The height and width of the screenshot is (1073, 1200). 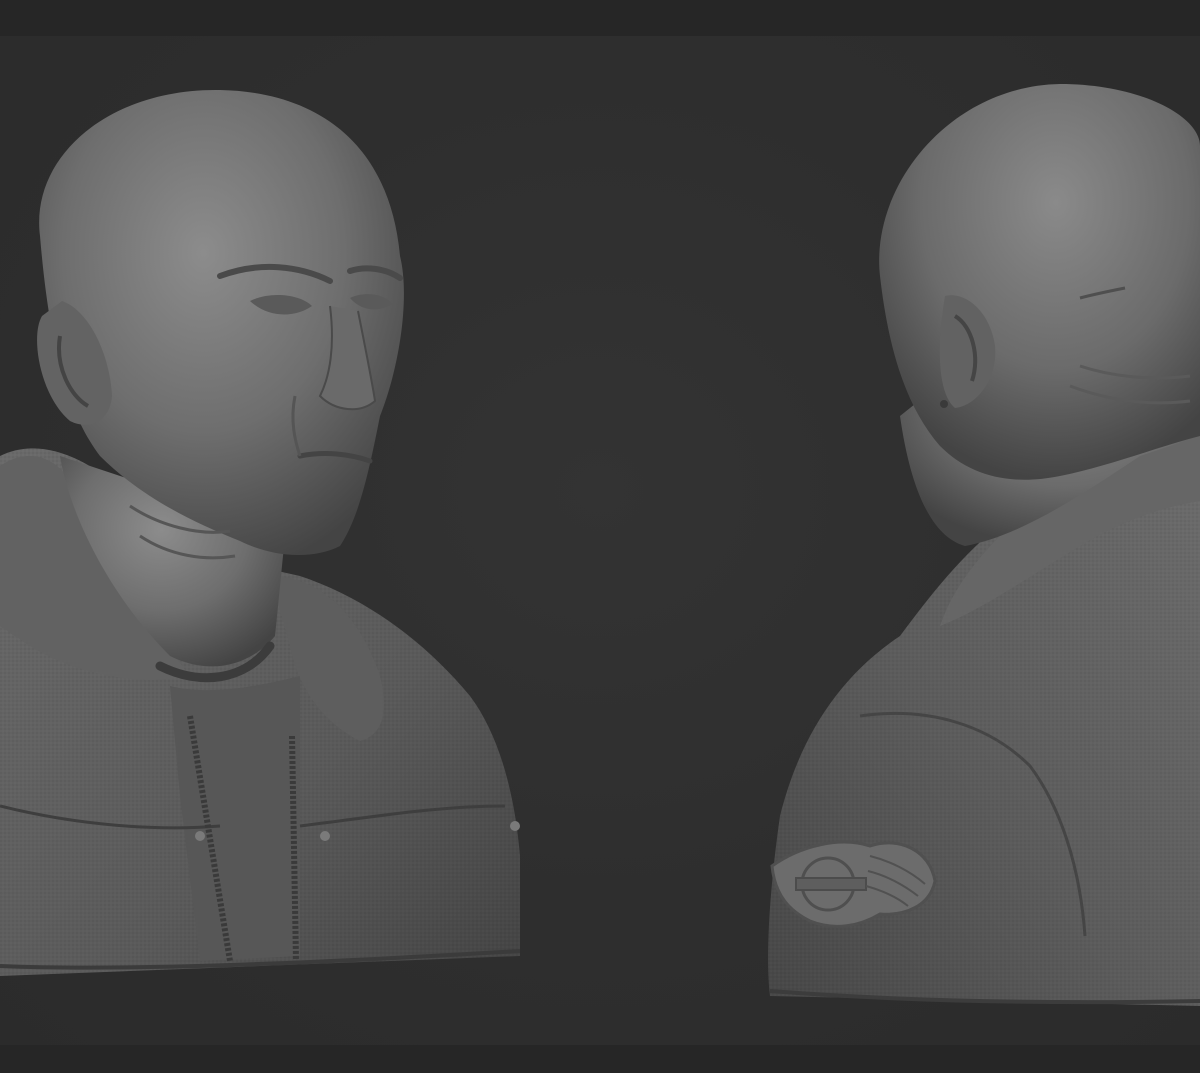 I want to click on bottom-bar, so click(x=600, y=1059).